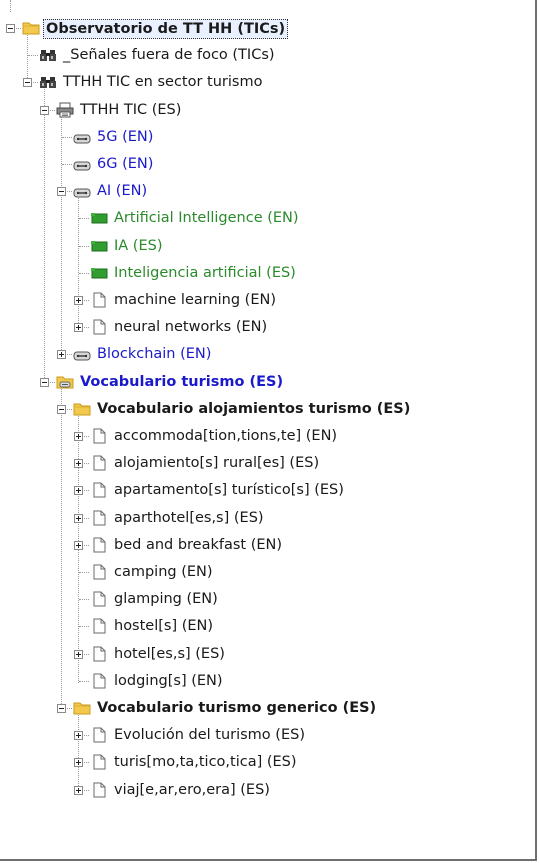  What do you see at coordinates (305, 626) in the screenshot?
I see `tree-node: hostel[s] (EN)` at bounding box center [305, 626].